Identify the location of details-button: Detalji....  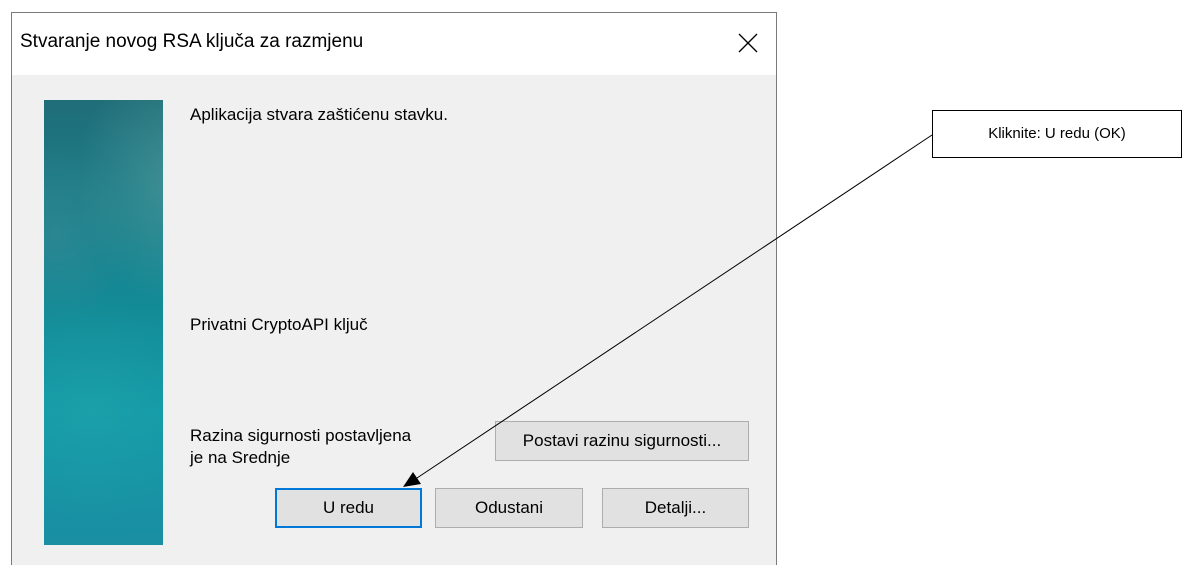
(675, 508).